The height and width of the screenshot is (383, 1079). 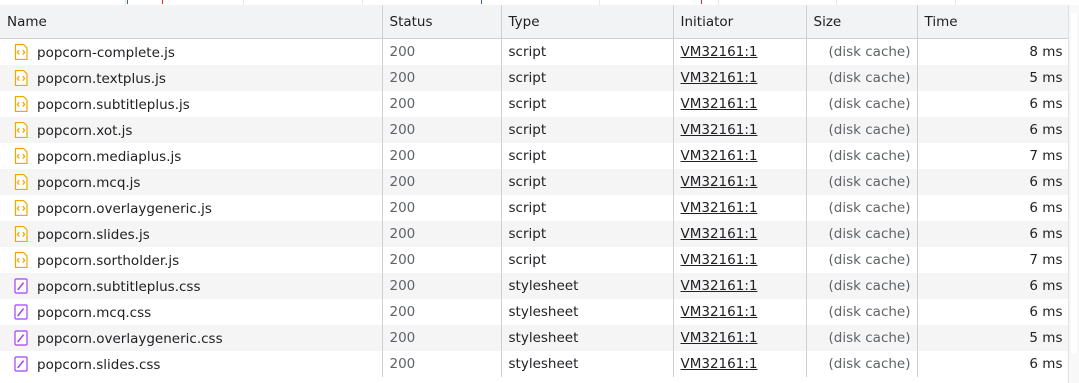 I want to click on cell-name: popcorn.slides.js, so click(x=191, y=234).